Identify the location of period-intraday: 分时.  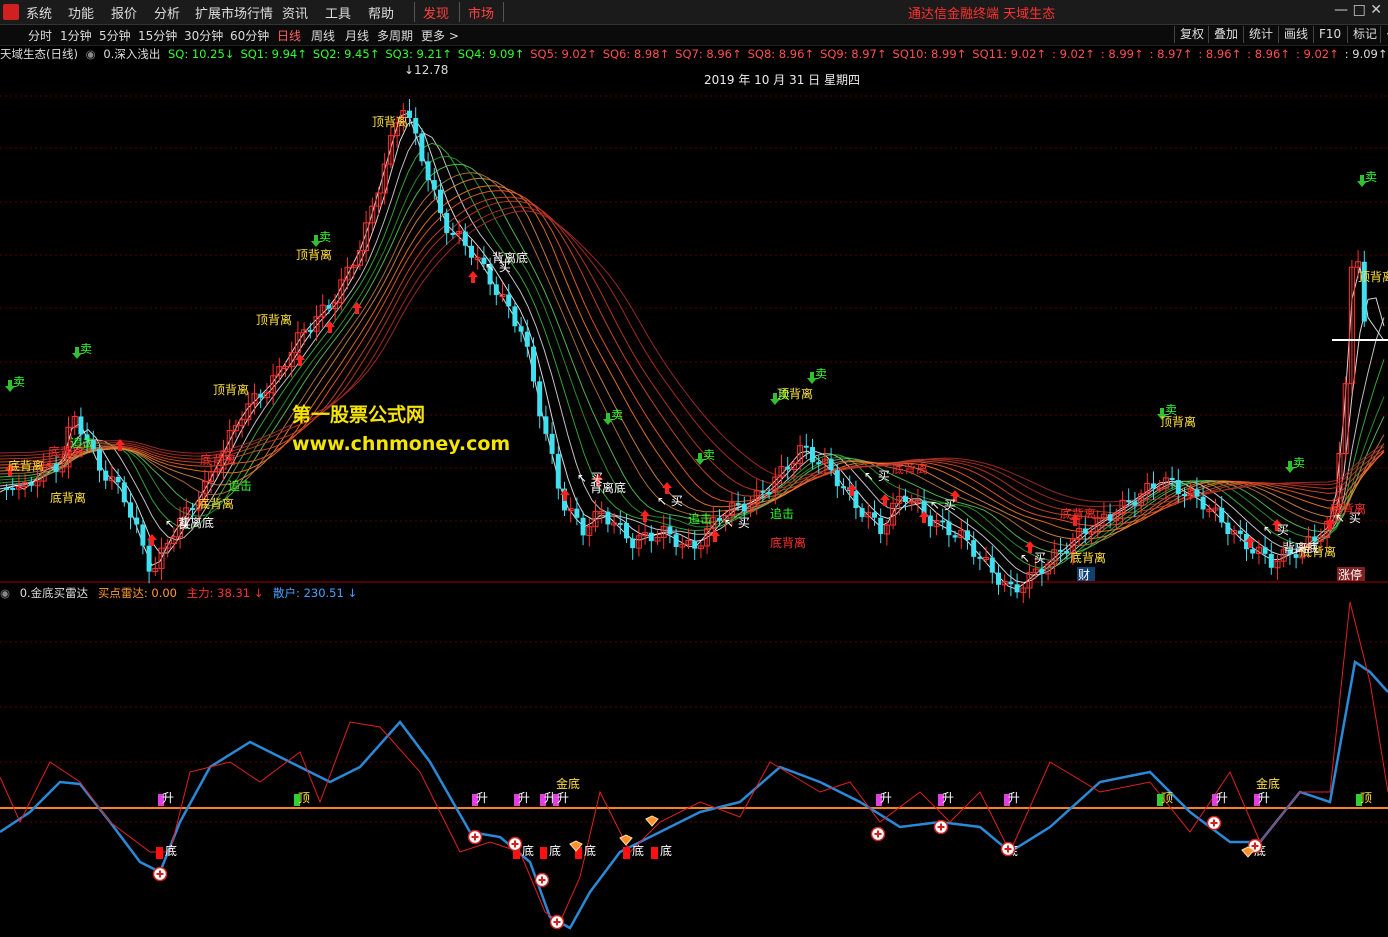
(40, 35).